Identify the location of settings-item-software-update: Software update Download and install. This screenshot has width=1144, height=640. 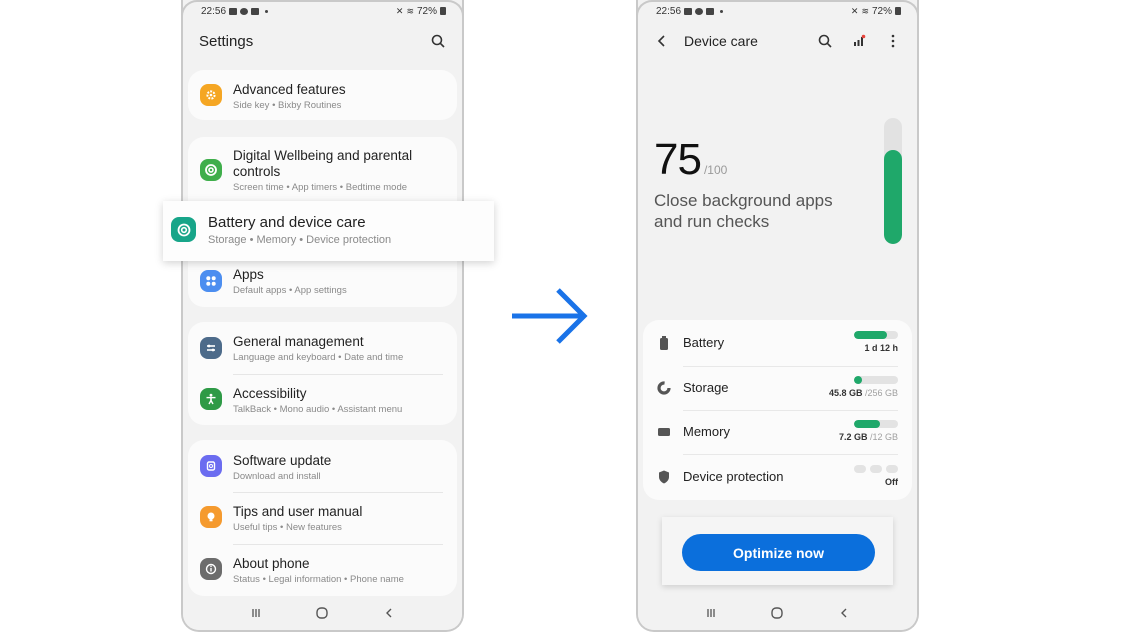
(322, 466).